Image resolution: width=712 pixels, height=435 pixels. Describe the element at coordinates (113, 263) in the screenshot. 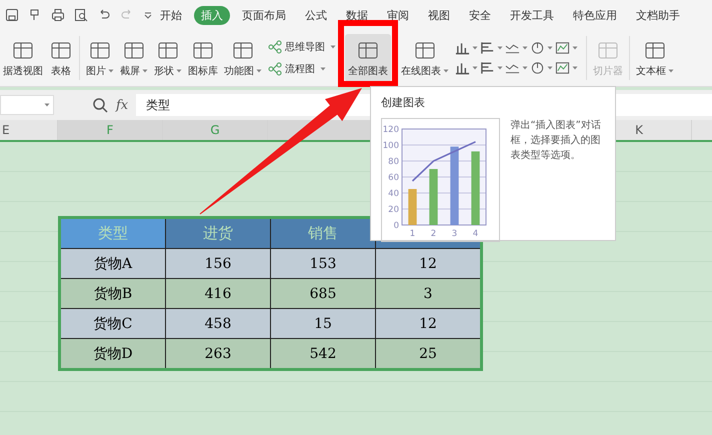

I see `table-cell: 货物A` at that location.